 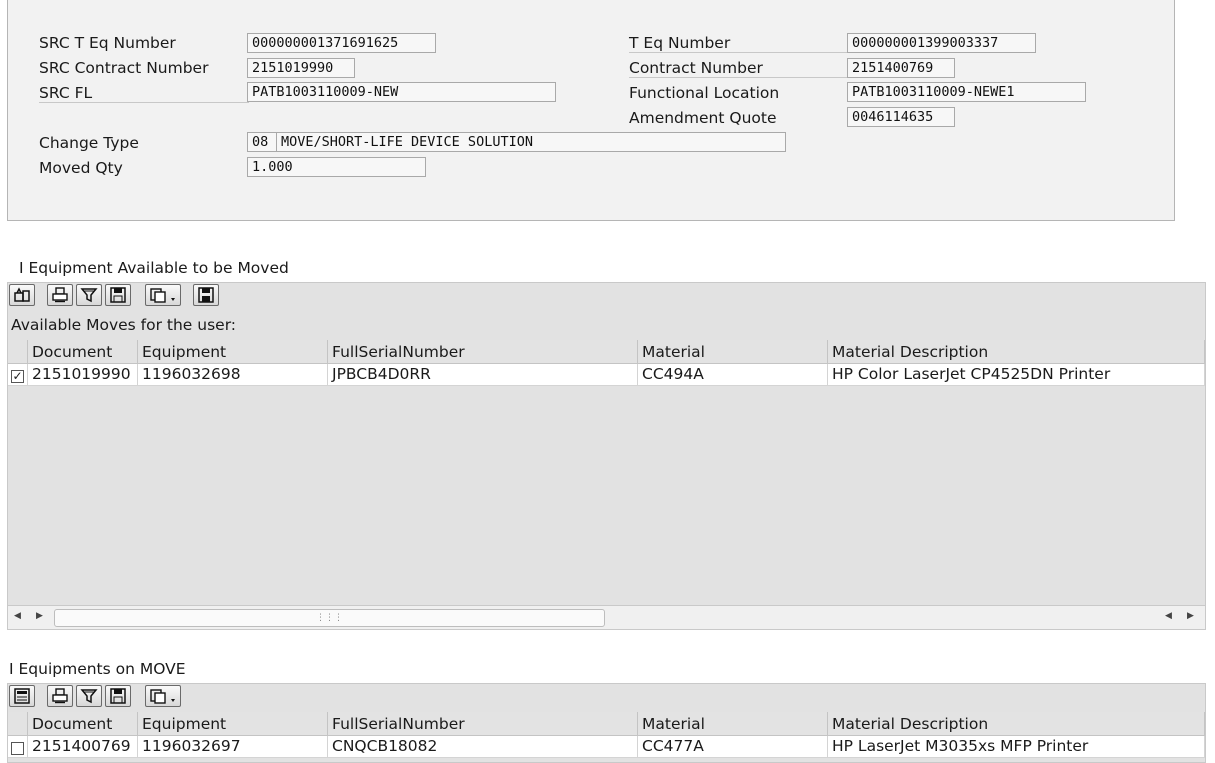 What do you see at coordinates (233, 724) in the screenshot?
I see `move-col-header-equipment: Equipment` at bounding box center [233, 724].